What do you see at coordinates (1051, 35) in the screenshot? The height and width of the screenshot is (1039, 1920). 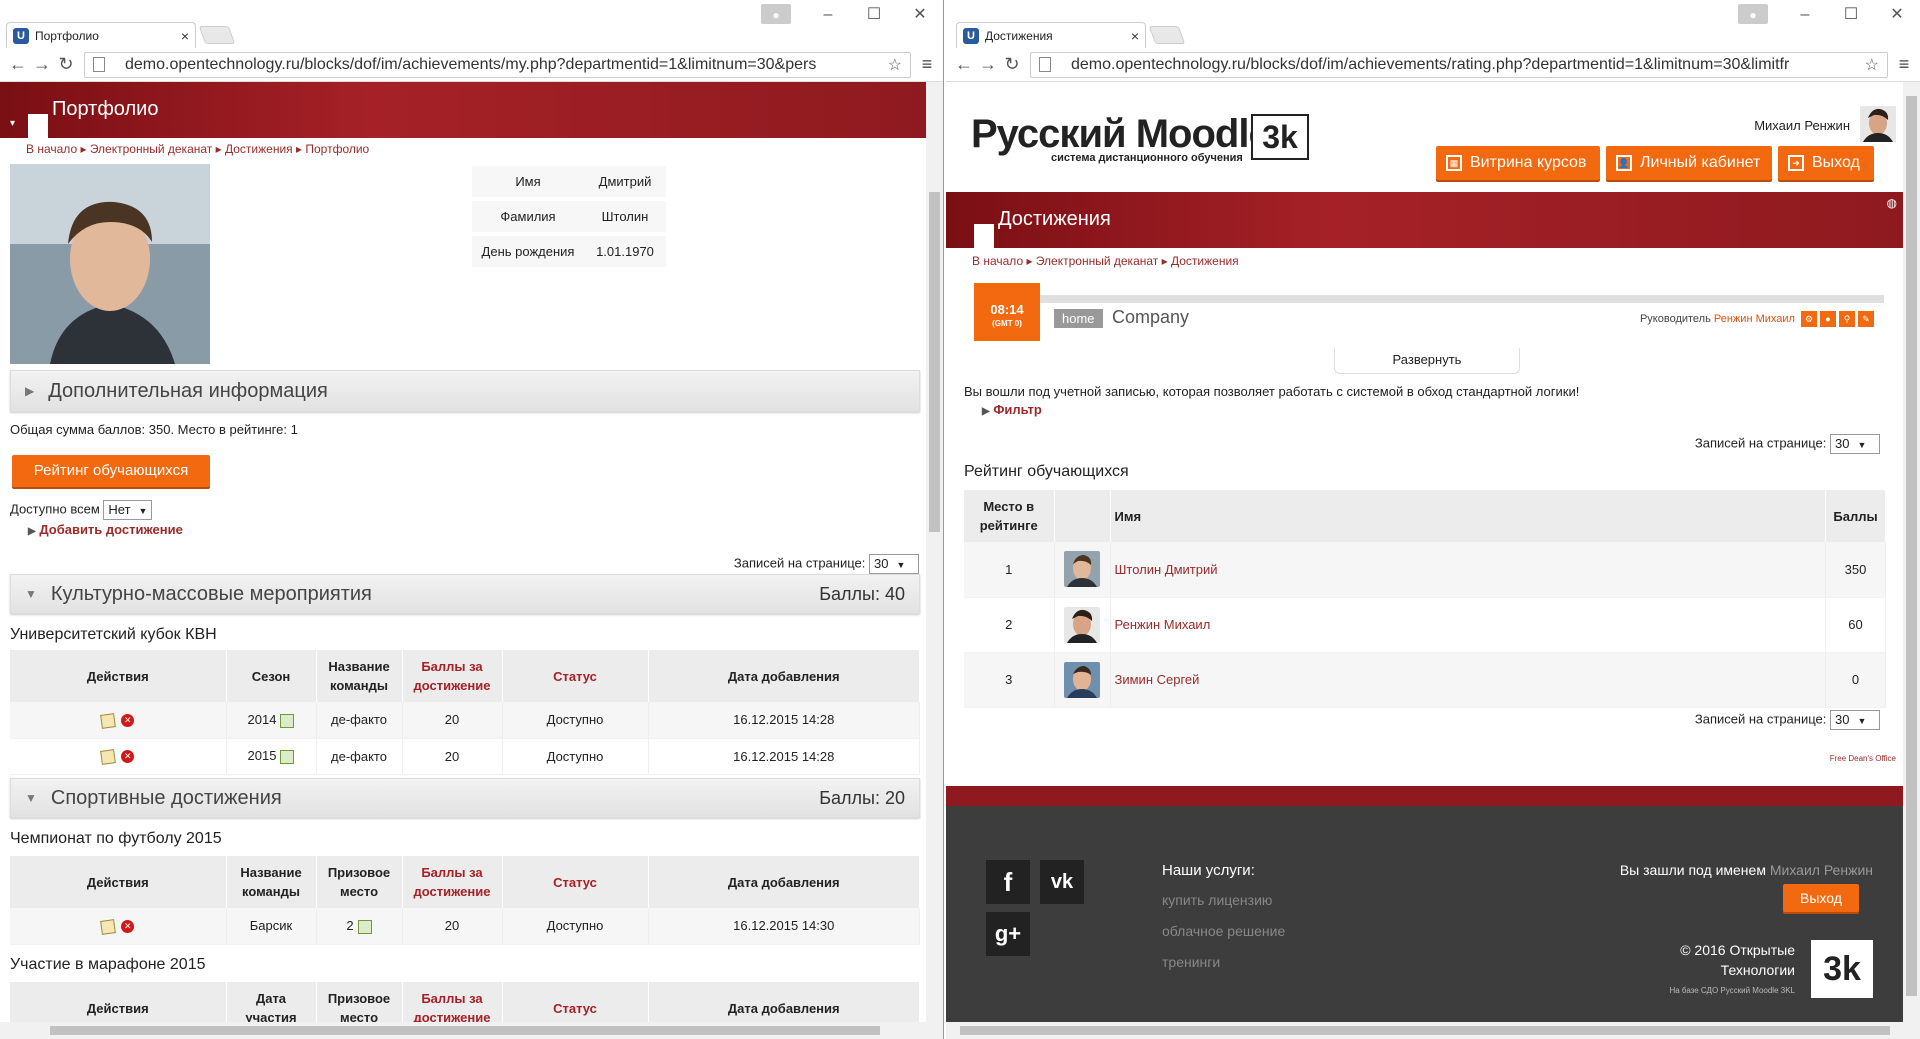 I see `tab-achievements: U Достижения ×` at bounding box center [1051, 35].